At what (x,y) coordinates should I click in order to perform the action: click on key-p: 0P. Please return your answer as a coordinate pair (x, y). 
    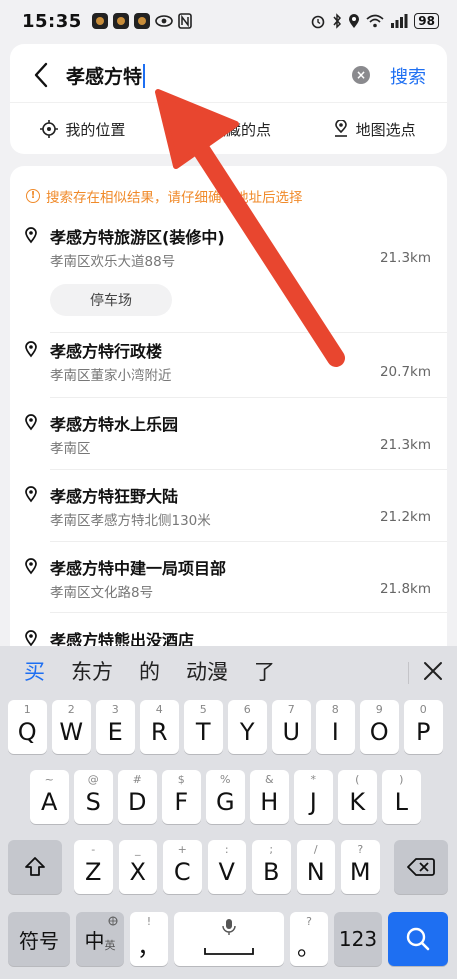
    Looking at the image, I should click on (423, 727).